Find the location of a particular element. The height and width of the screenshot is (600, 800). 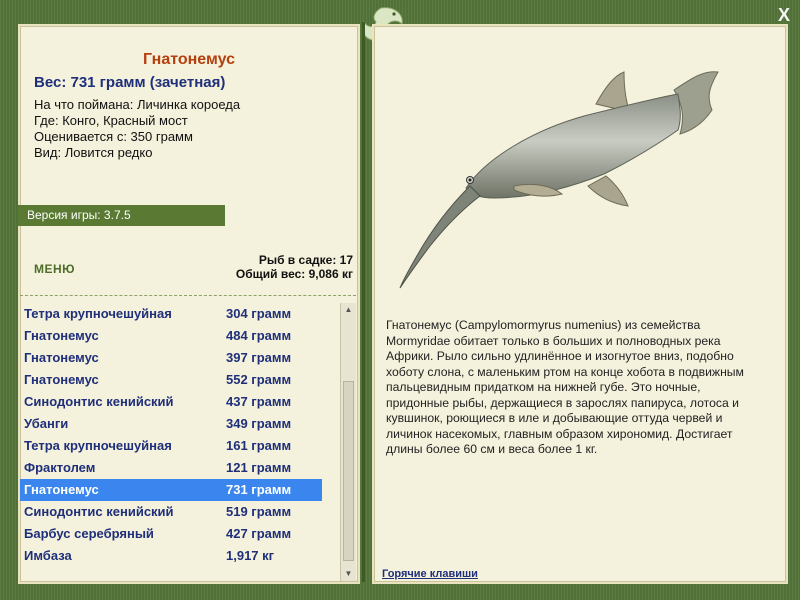

list-item: Убанги 349 грамм is located at coordinates (171, 424).